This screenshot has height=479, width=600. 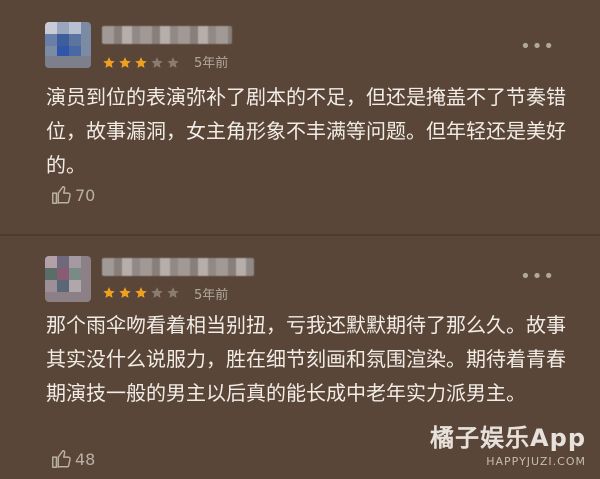 I want to click on watermark-title: 橘子娱乐App, so click(x=508, y=438).